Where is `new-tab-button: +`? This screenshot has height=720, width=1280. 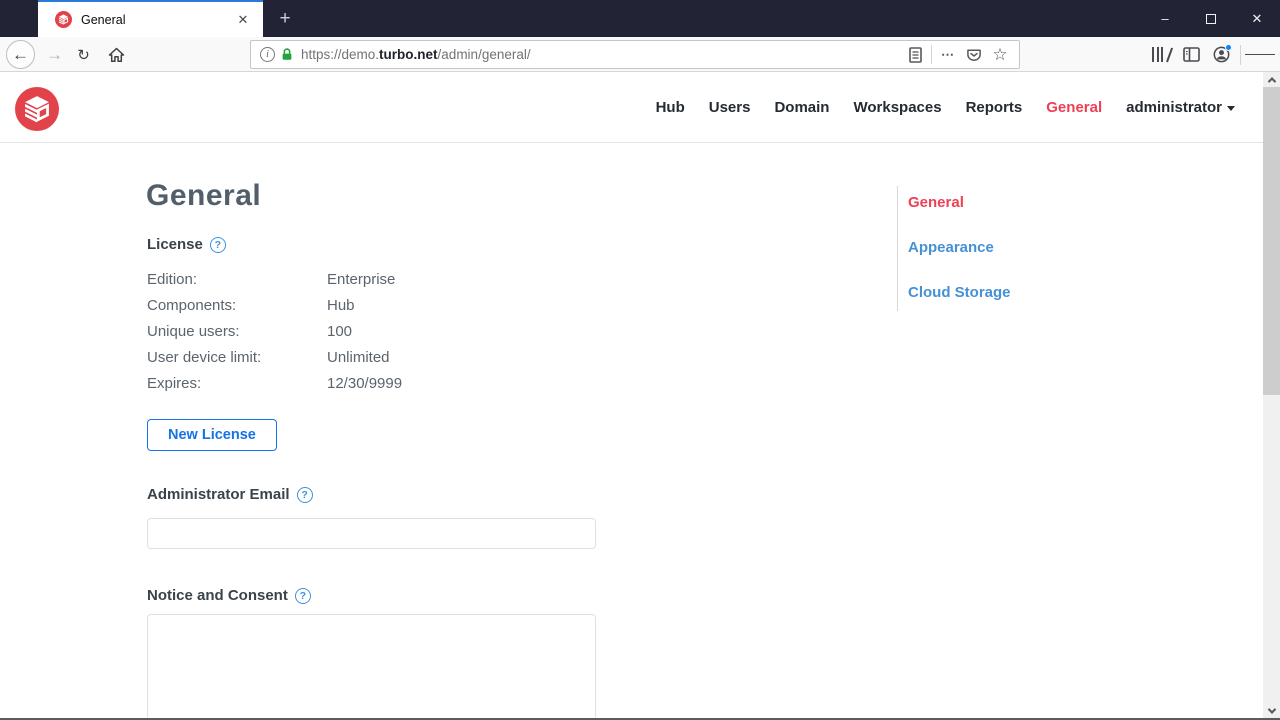 new-tab-button: + is located at coordinates (285, 19).